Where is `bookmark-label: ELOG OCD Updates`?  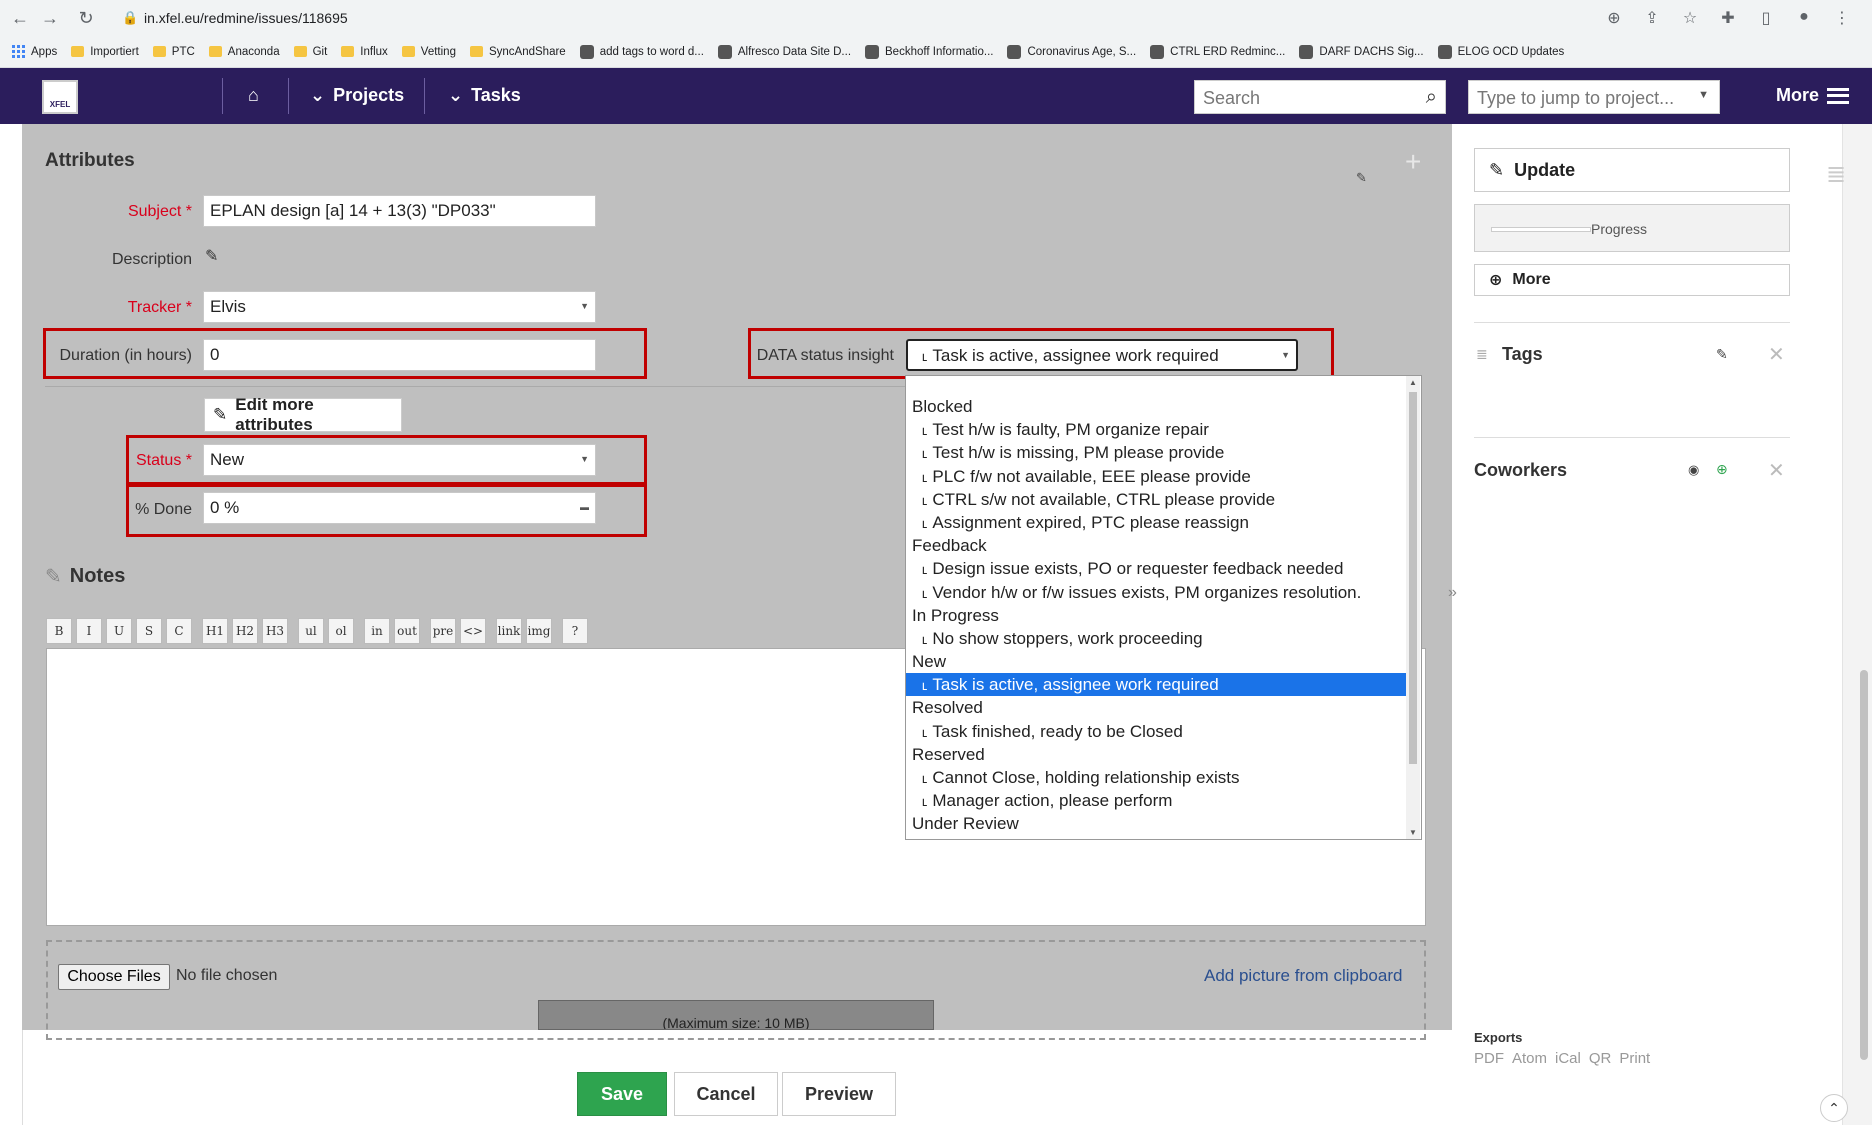 bookmark-label: ELOG OCD Updates is located at coordinates (1511, 51).